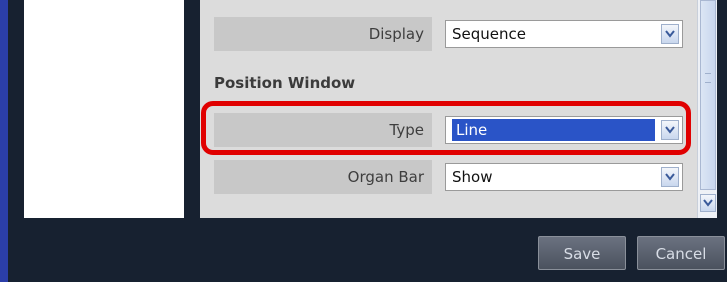 The width and height of the screenshot is (727, 282). I want to click on scroll-thumb, so click(708, 95).